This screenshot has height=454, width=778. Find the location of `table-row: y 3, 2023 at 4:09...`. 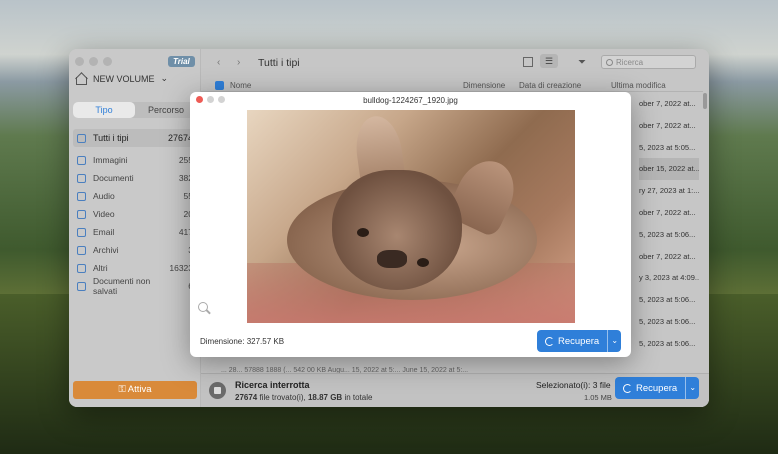

table-row: y 3, 2023 at 4:09... is located at coordinates (669, 278).